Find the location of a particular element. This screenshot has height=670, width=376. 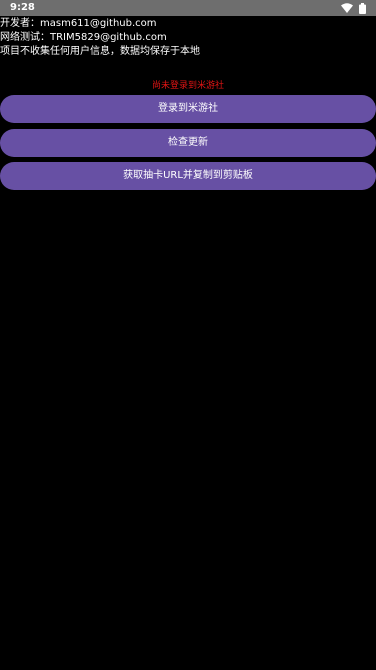

status-bar: 9:28 is located at coordinates (188, 8).